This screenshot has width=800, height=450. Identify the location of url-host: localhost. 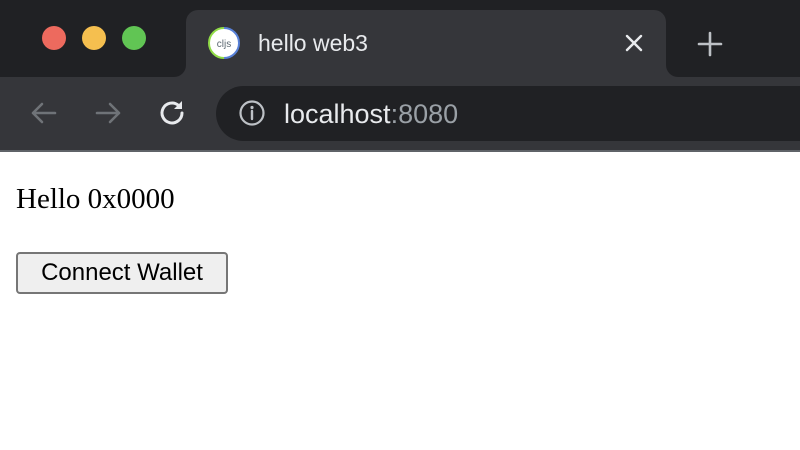
(337, 114).